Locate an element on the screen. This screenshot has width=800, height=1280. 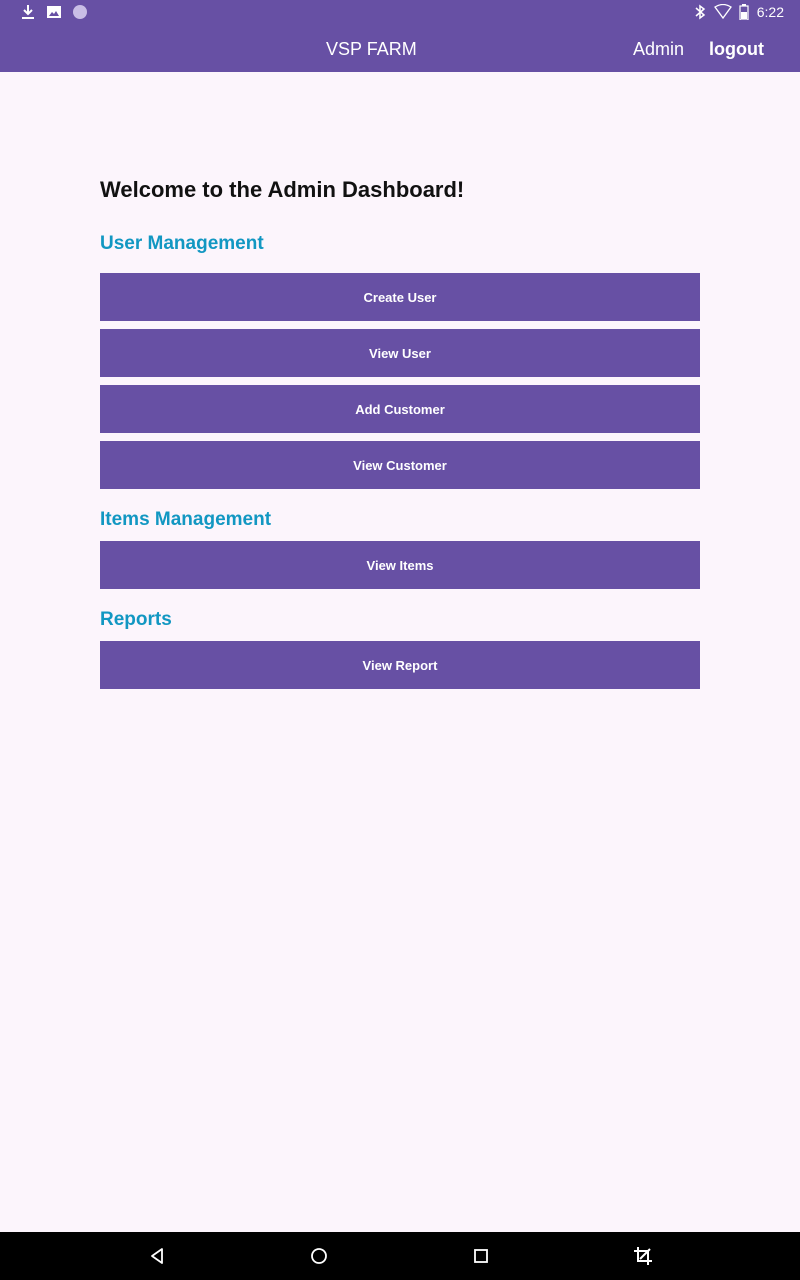
section-heading-user-management: User Management is located at coordinates (182, 243).